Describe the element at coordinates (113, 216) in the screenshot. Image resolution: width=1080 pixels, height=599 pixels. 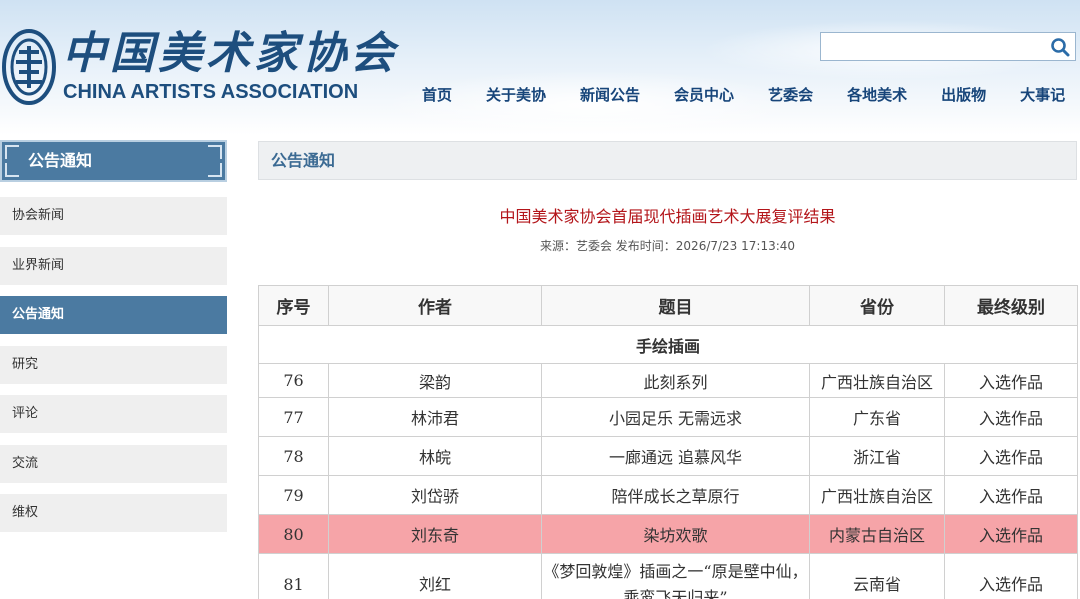
I see `sidebar-item-association-news: 协会新闻` at that location.